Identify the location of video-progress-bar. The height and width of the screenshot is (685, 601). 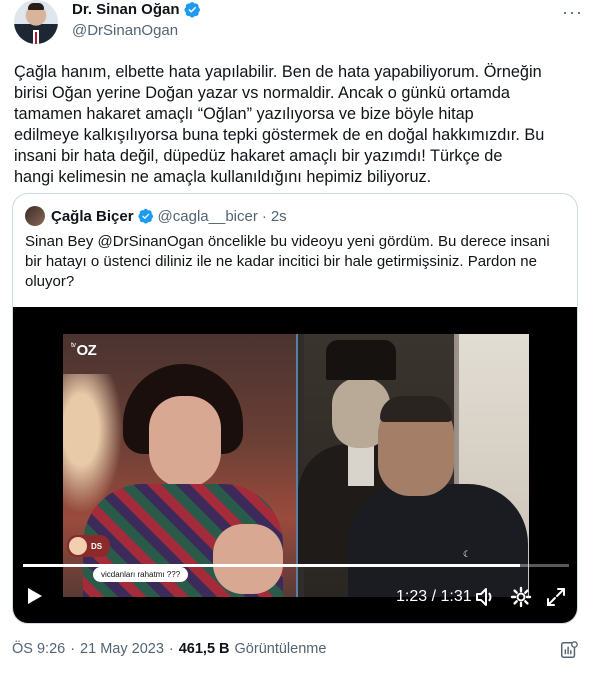
(296, 565).